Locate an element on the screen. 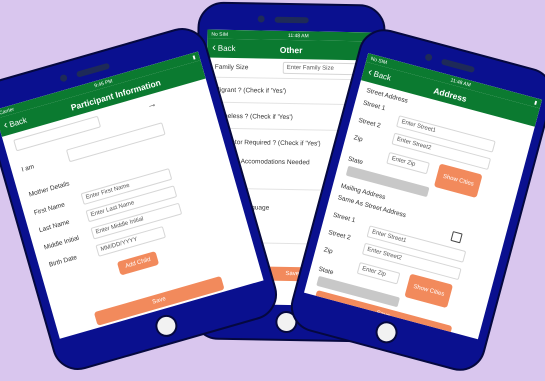 The width and height of the screenshot is (545, 381). street2-row: Street 2 is located at coordinates (370, 123).